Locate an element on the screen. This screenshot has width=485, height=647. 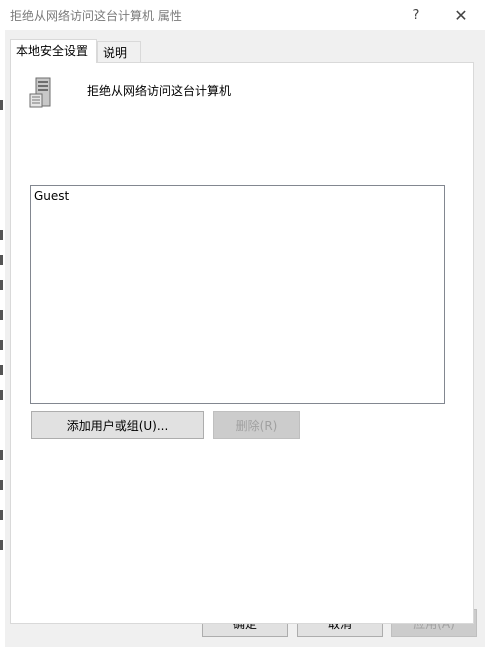
server-icon is located at coordinates (40, 92).